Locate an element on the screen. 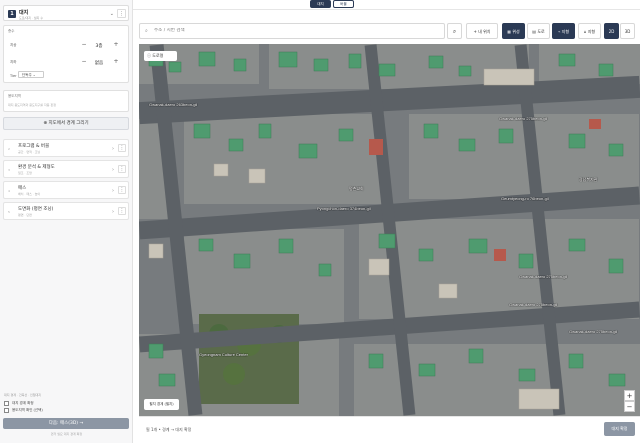  next-step-hint: 먼저 필요 대지 경계 확정 is located at coordinates (66, 434).